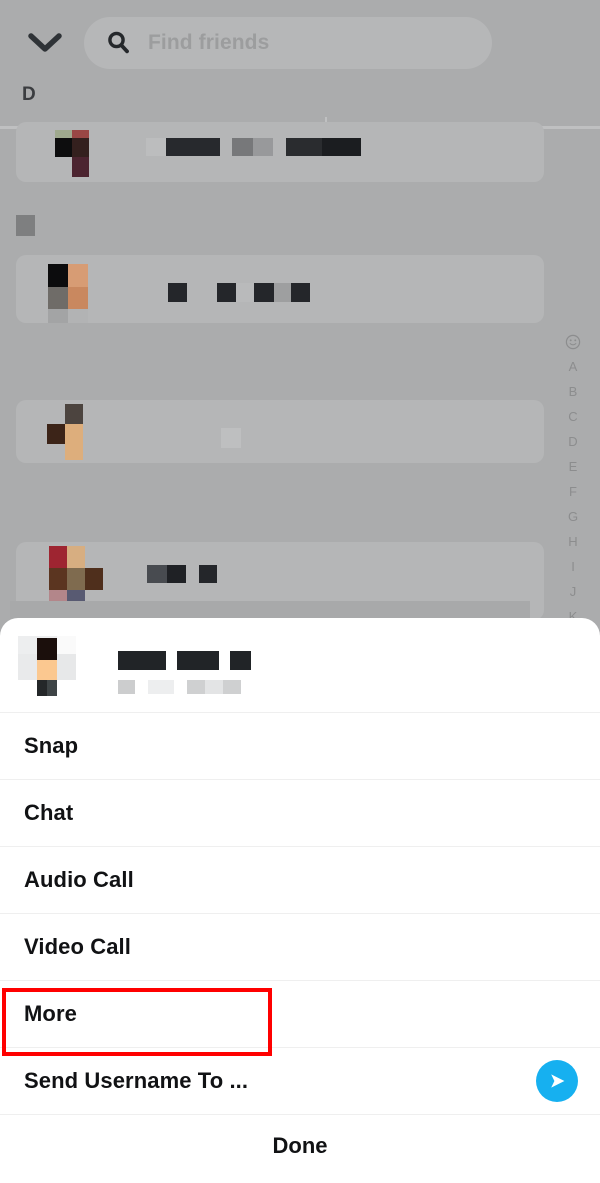  What do you see at coordinates (573, 391) in the screenshot?
I see `alpha-letter: B` at bounding box center [573, 391].